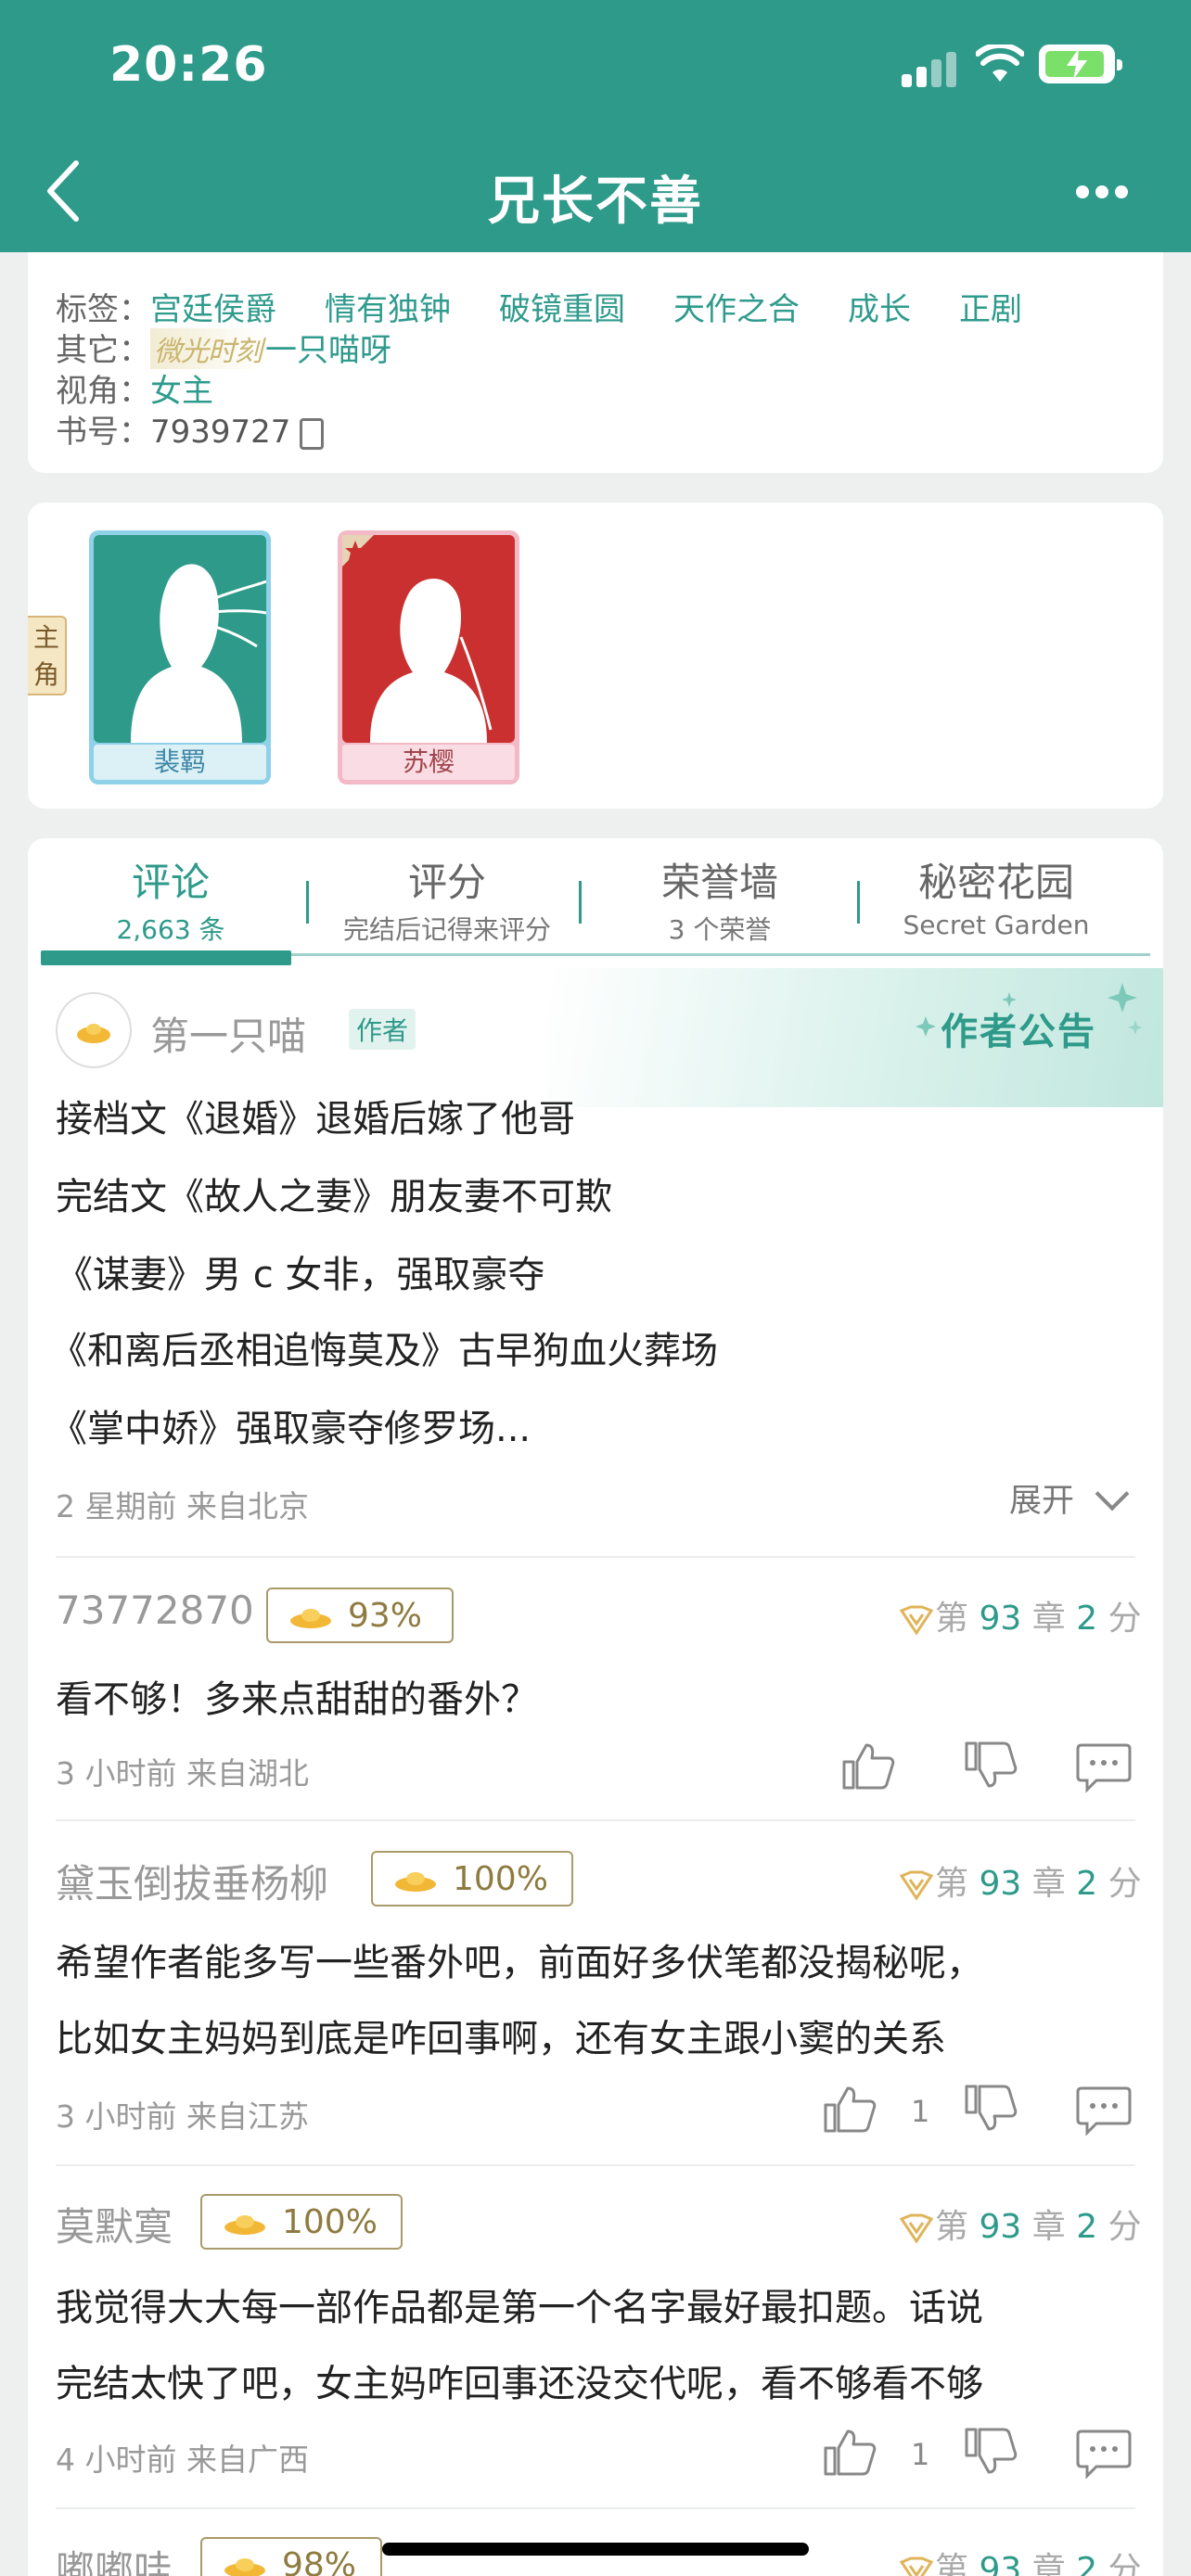 This screenshot has width=1191, height=2576. I want to click on comment-username: 莫默寞, so click(114, 2224).